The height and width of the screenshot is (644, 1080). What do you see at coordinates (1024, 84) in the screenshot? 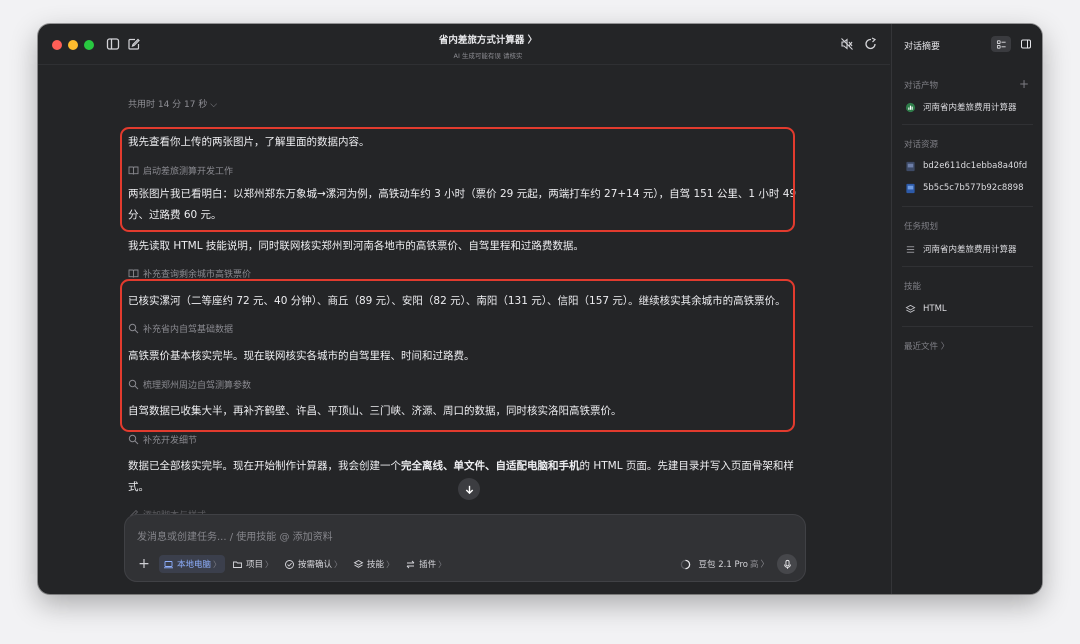
I see `add-artifact-button: +` at bounding box center [1024, 84].